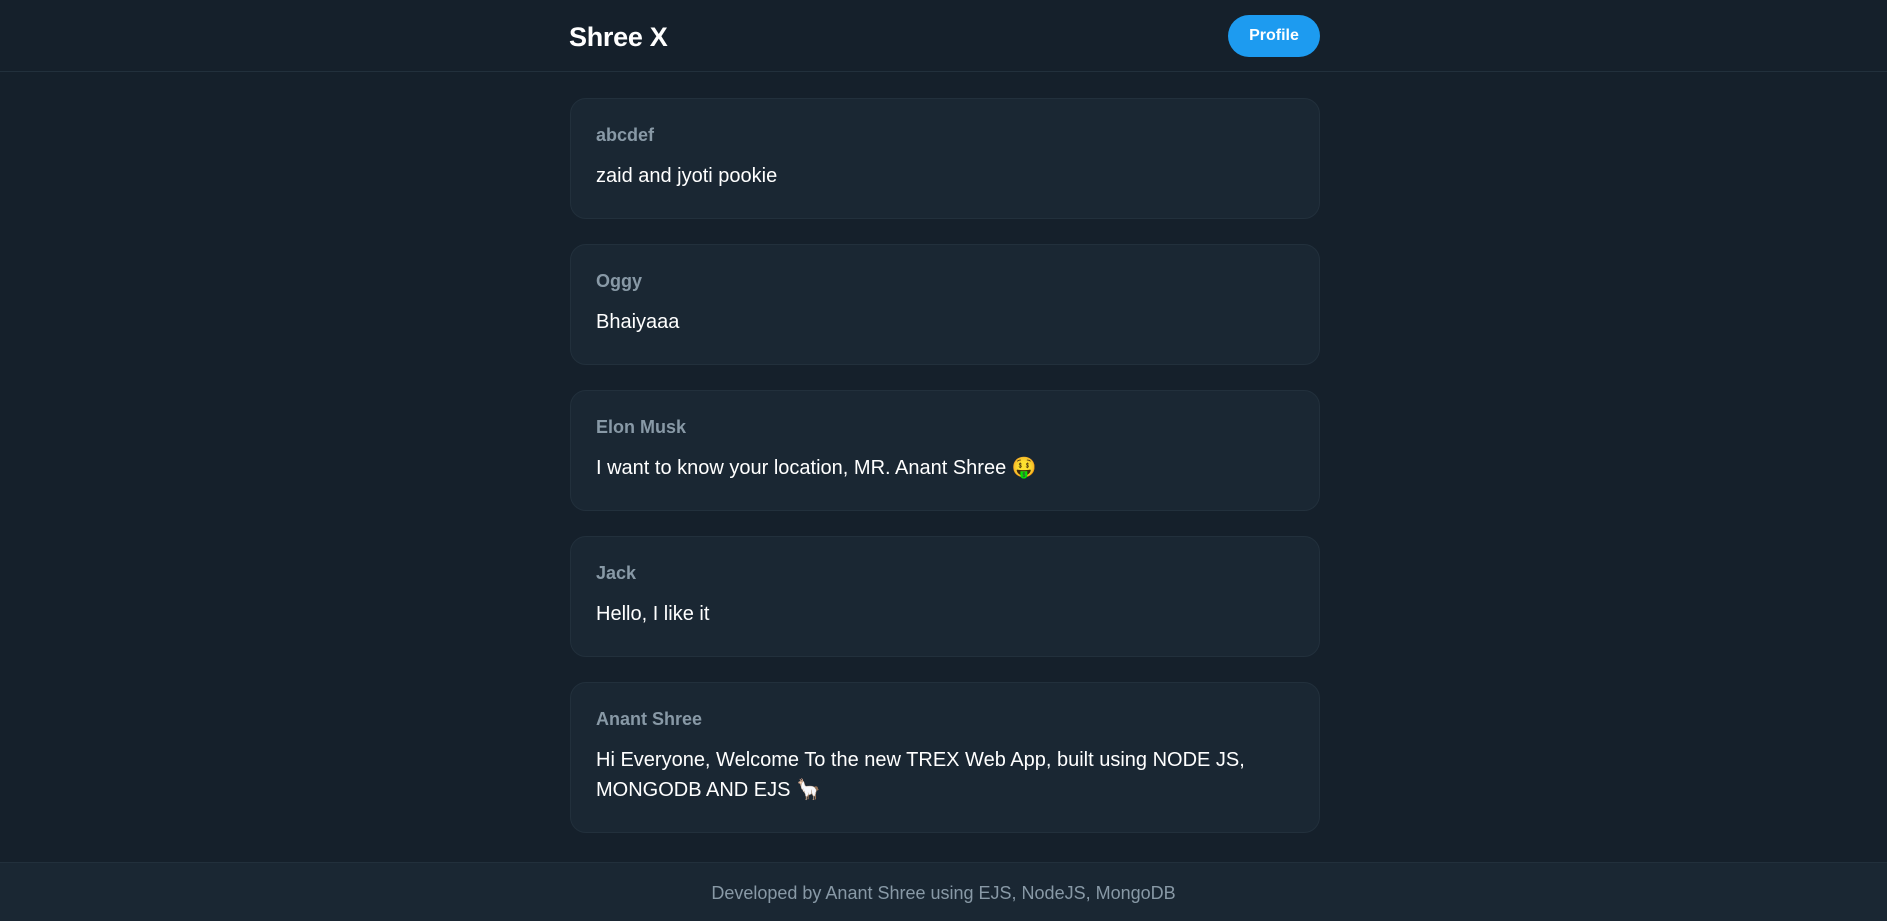  Describe the element at coordinates (641, 427) in the screenshot. I see `post-author: Elon Musk` at that location.